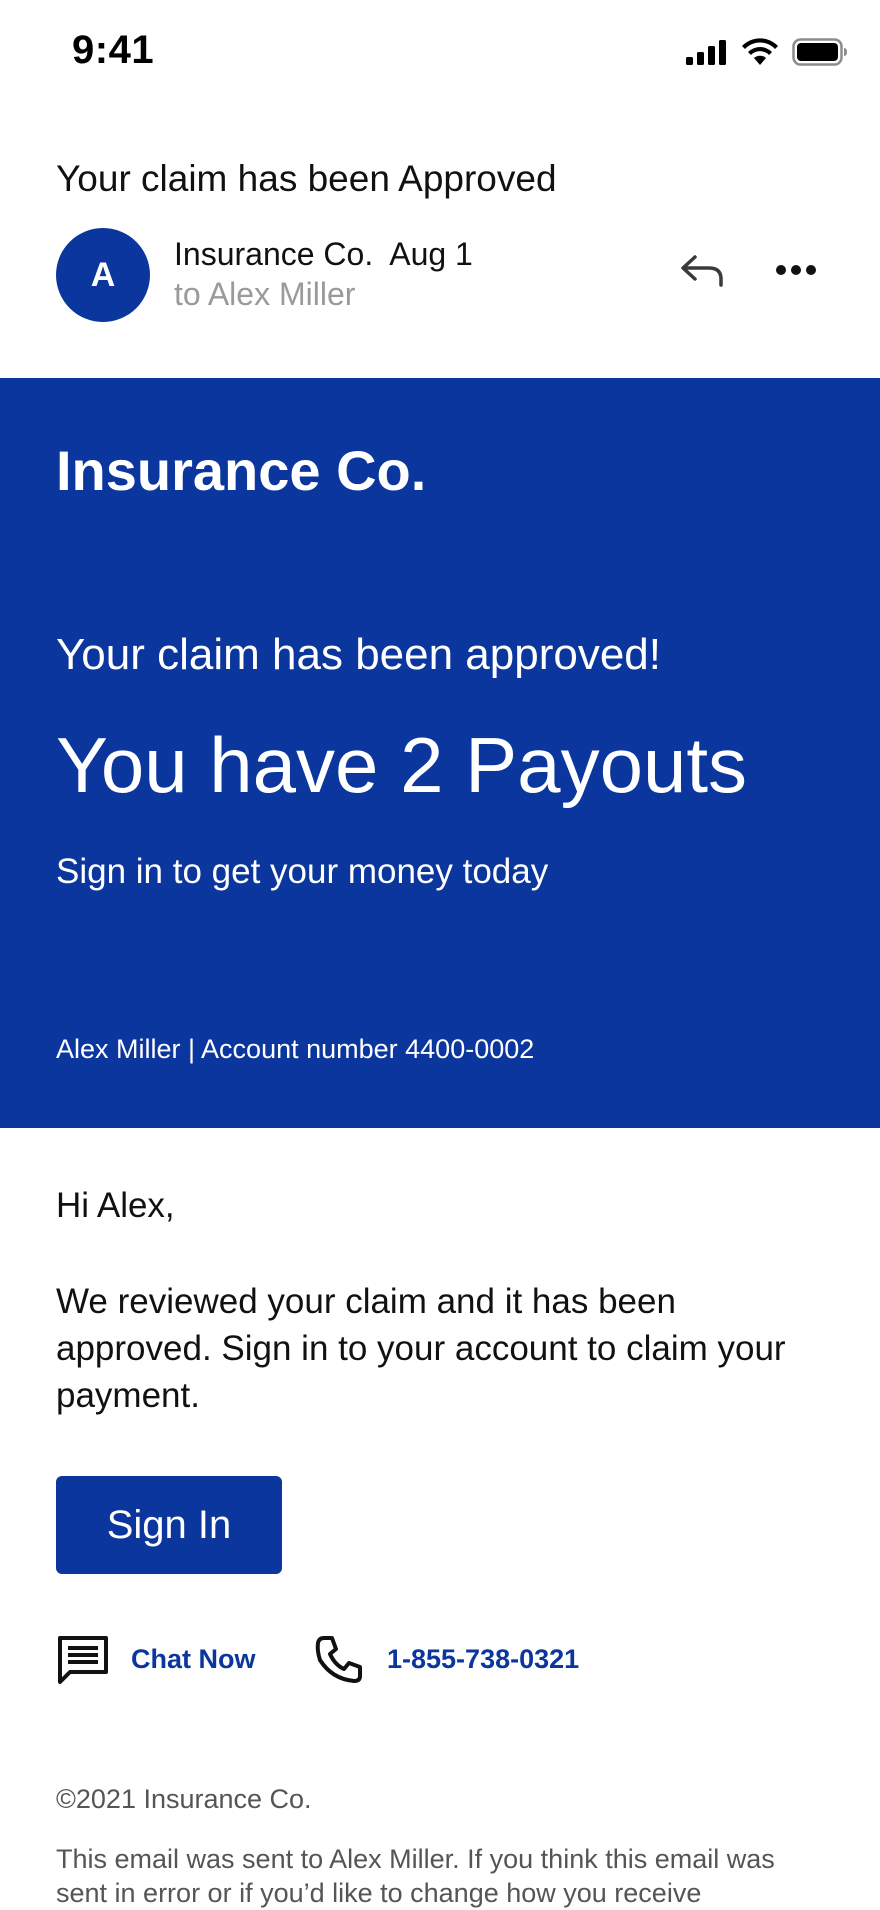 This screenshot has height=1910, width=880. I want to click on reply-button, so click(702, 272).